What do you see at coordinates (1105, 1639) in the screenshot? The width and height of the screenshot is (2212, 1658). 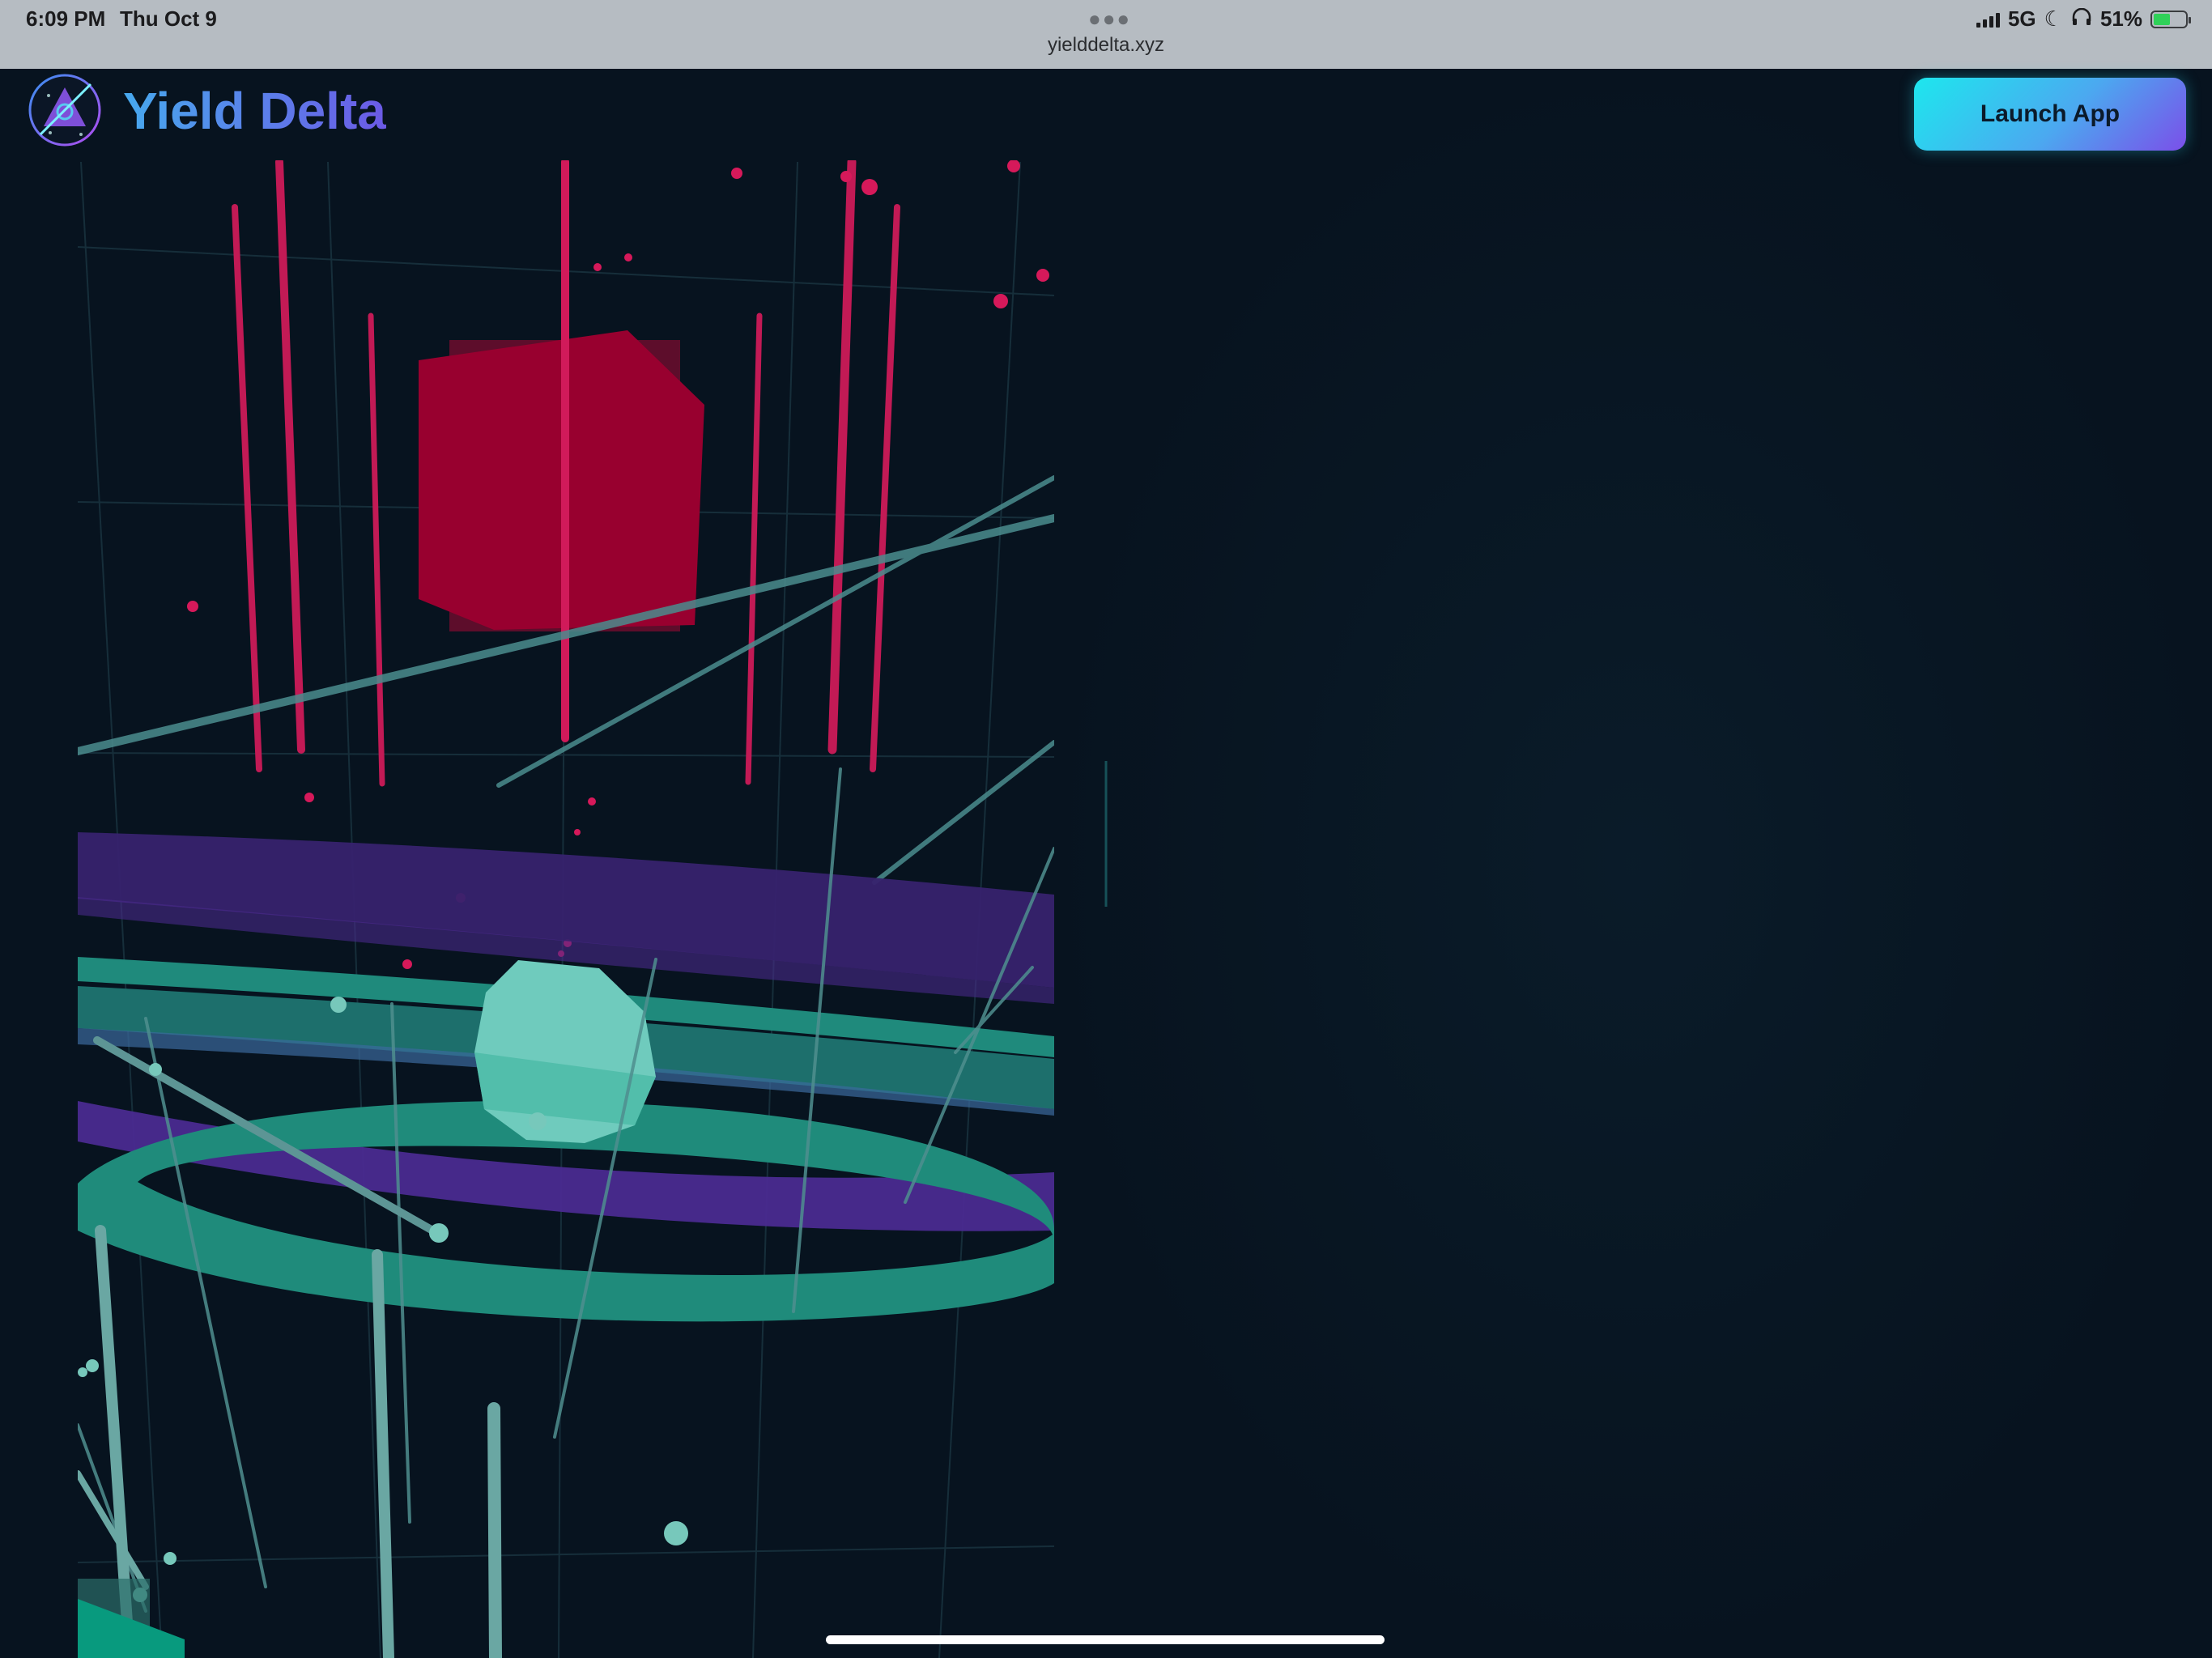 I see `home-indicator` at bounding box center [1105, 1639].